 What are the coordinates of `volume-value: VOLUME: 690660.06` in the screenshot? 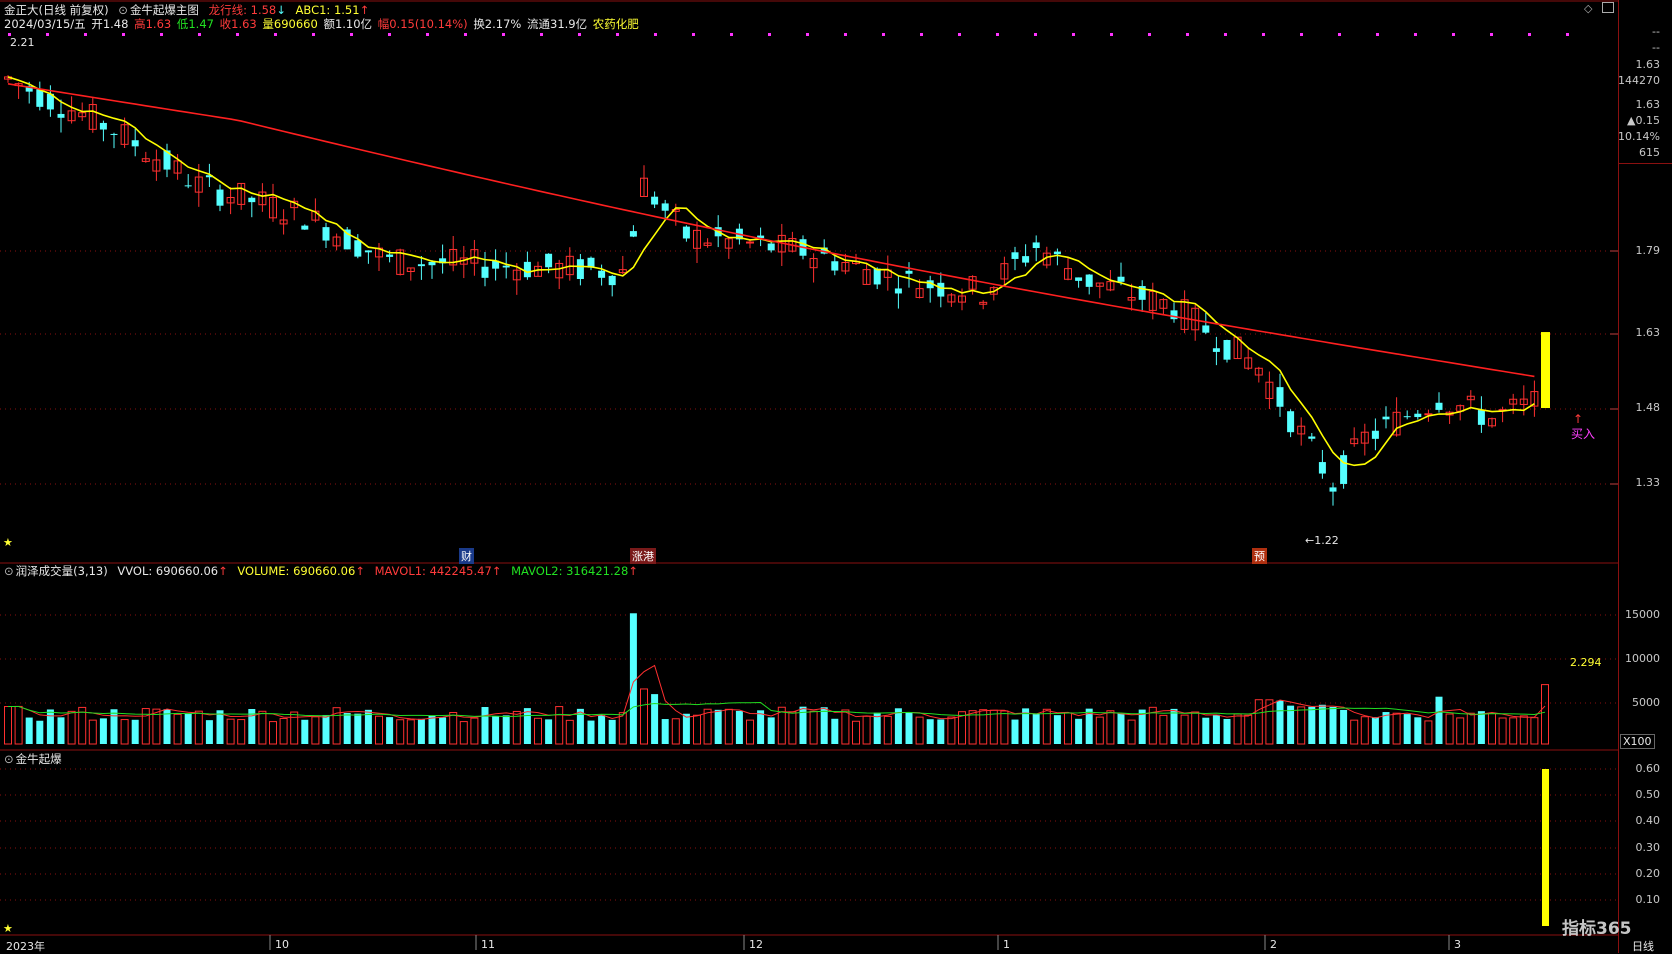 It's located at (296, 571).